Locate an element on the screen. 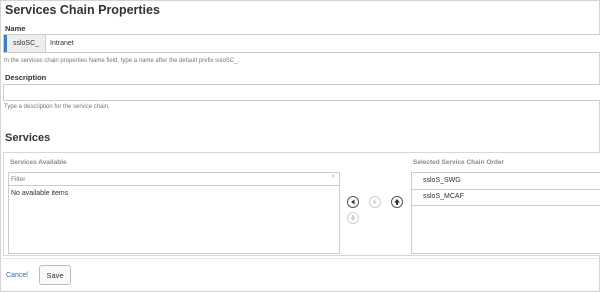 The height and width of the screenshot is (292, 600). arrow-up-icon is located at coordinates (397, 202).